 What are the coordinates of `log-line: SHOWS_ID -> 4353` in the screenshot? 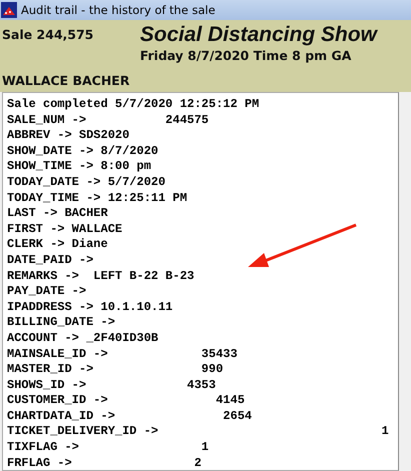 It's located at (112, 386).